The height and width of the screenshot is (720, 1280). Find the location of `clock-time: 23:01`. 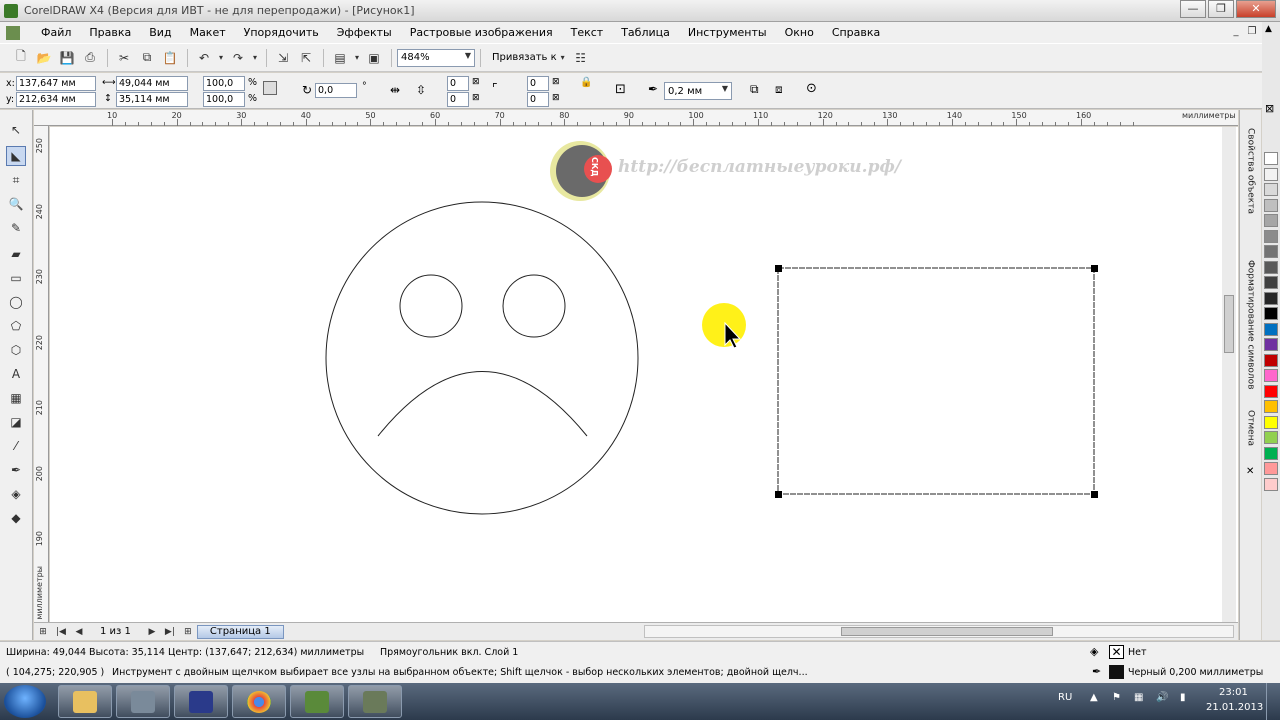

clock-time: 23:01 is located at coordinates (1233, 692).